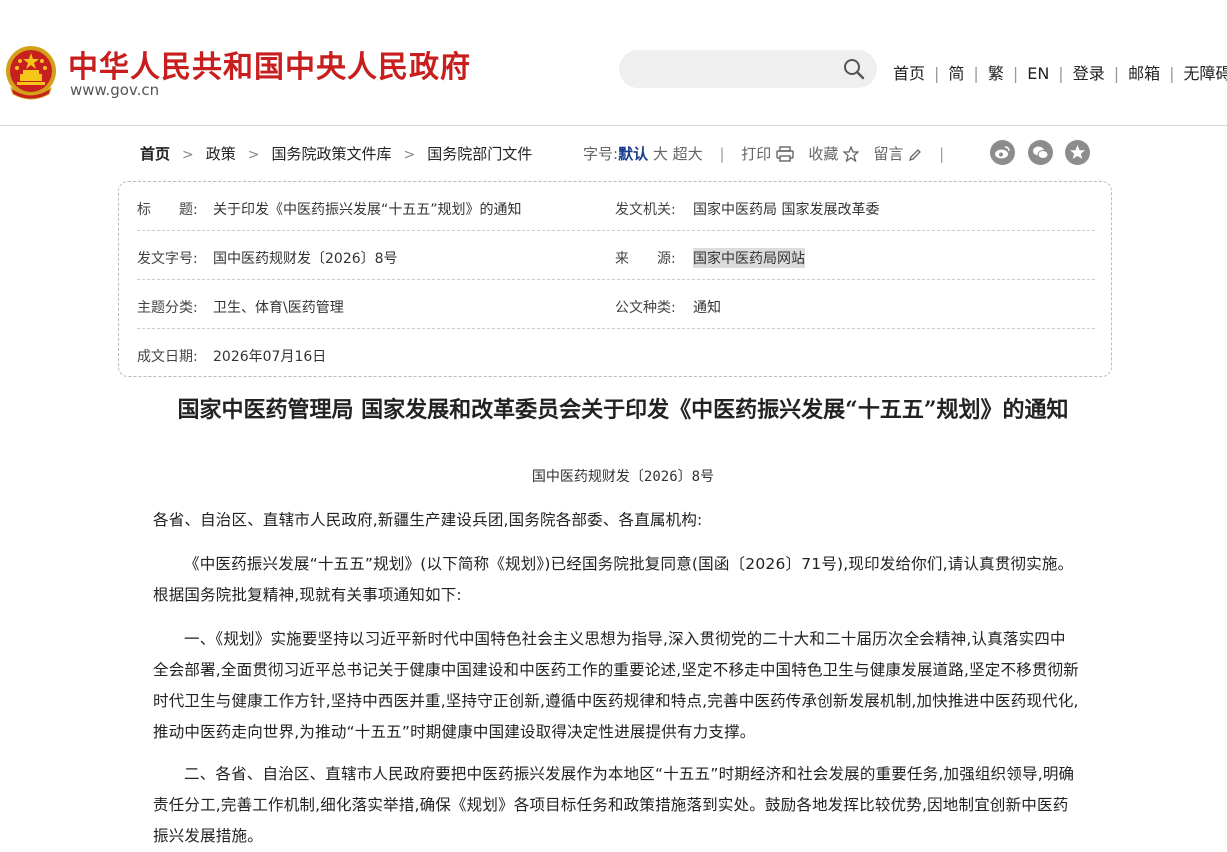 This screenshot has height=852, width=1227. Describe the element at coordinates (756, 154) in the screenshot. I see `print-label: 打印` at that location.